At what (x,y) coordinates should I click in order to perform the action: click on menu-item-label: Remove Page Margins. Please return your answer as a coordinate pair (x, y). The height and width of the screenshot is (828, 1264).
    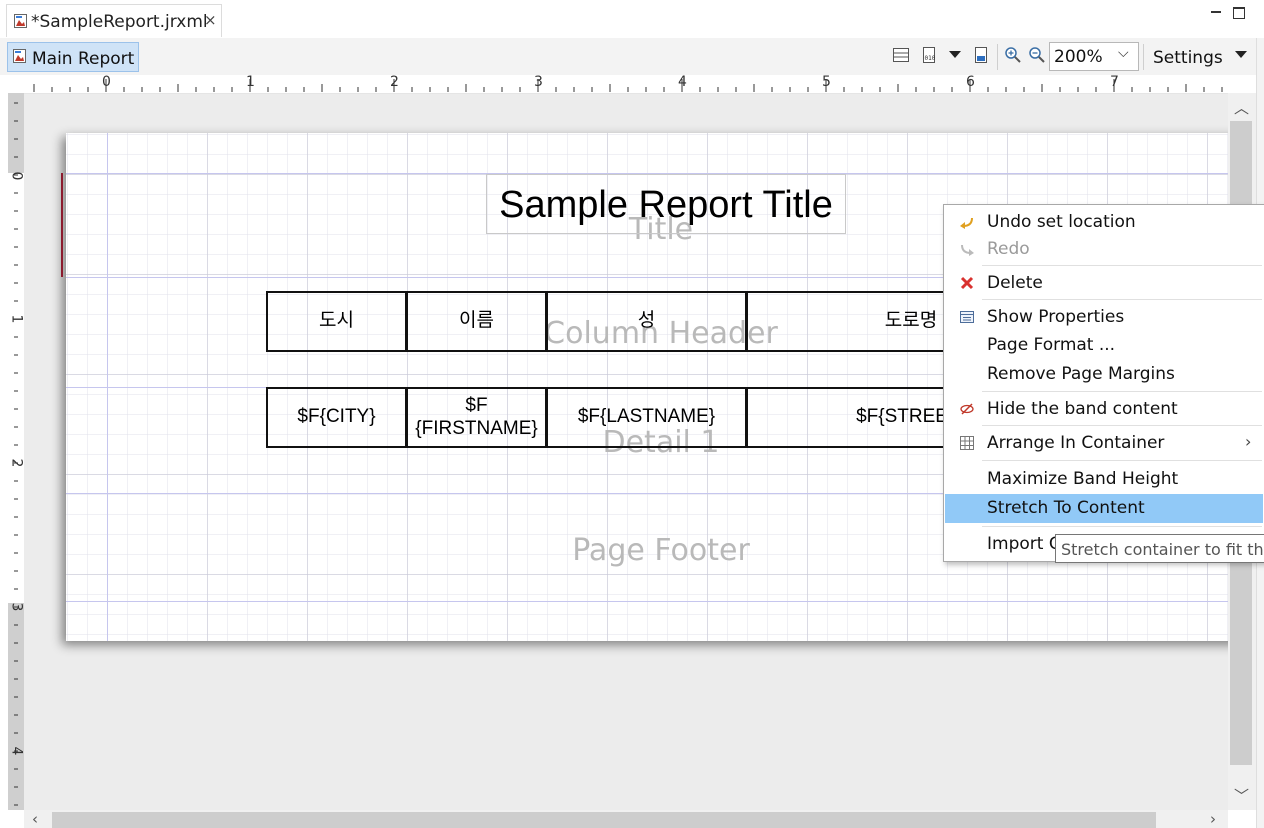
    Looking at the image, I should click on (1081, 374).